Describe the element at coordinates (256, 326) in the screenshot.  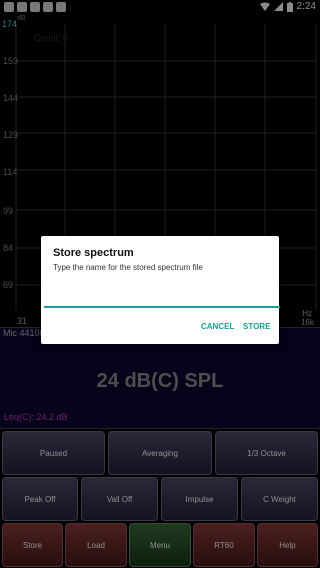
I see `store-confirm-button: STORE` at that location.